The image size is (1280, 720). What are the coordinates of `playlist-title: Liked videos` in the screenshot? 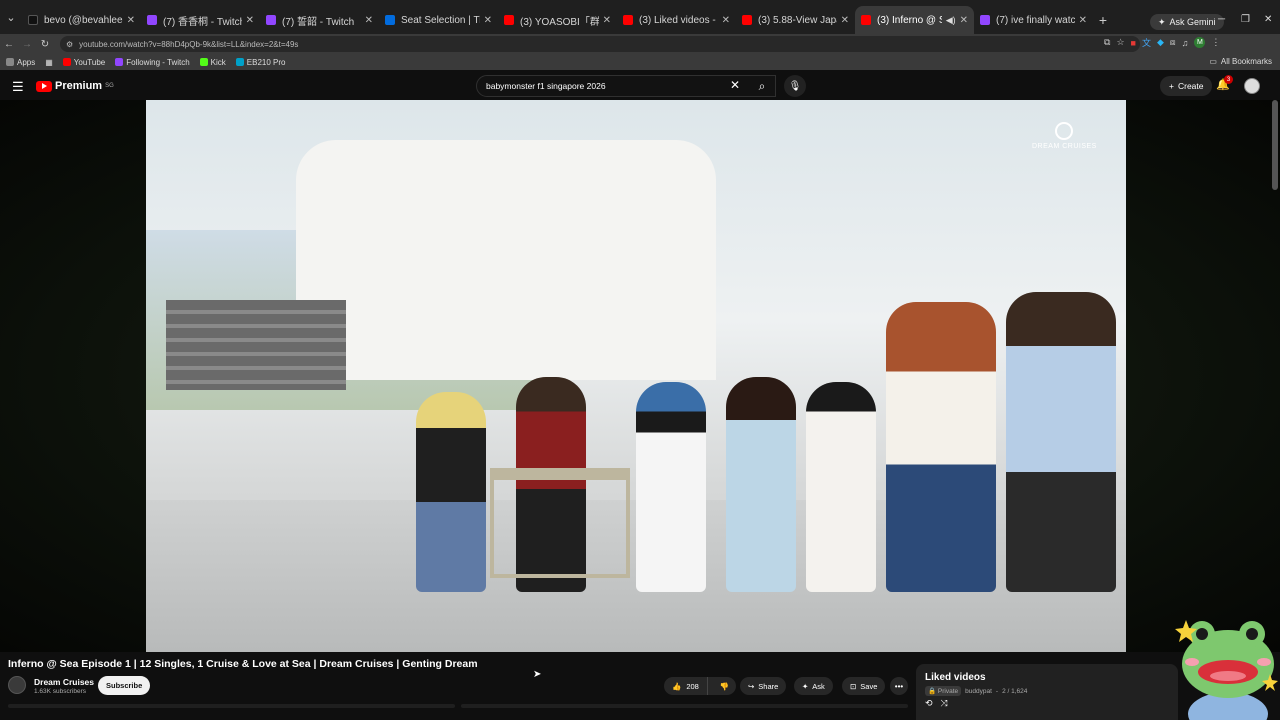 It's located at (955, 677).